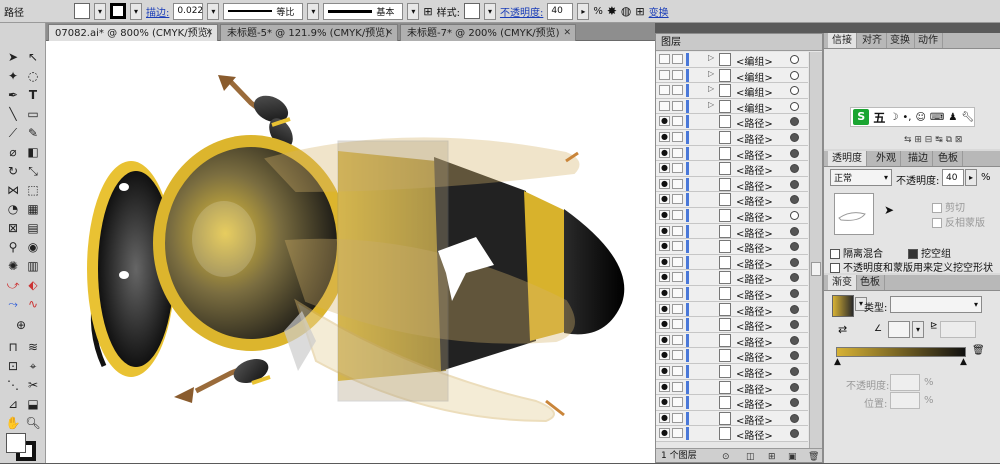 The width and height of the screenshot is (1000, 464). Describe the element at coordinates (33, 209) in the screenshot. I see `perspective-grid-tool-icon: ▦` at that location.